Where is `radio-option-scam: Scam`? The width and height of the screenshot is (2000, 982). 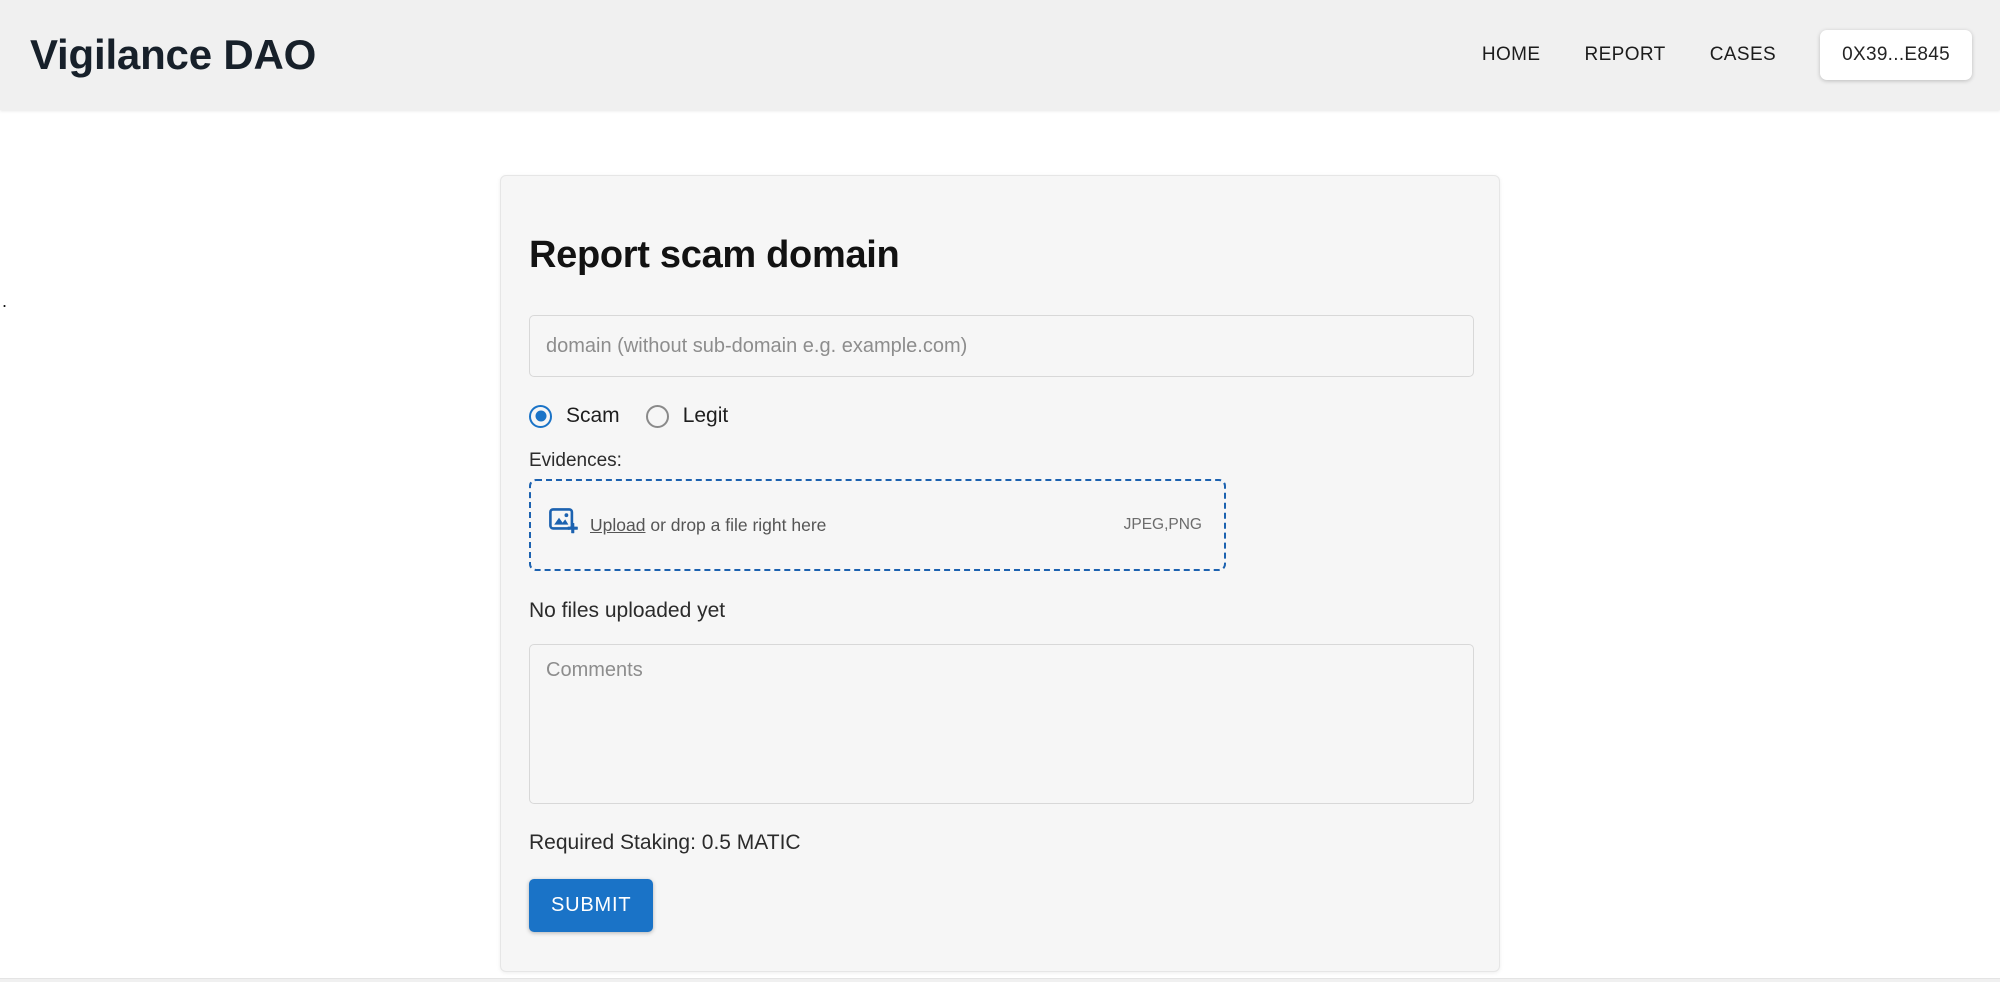
radio-option-scam: Scam is located at coordinates (574, 416).